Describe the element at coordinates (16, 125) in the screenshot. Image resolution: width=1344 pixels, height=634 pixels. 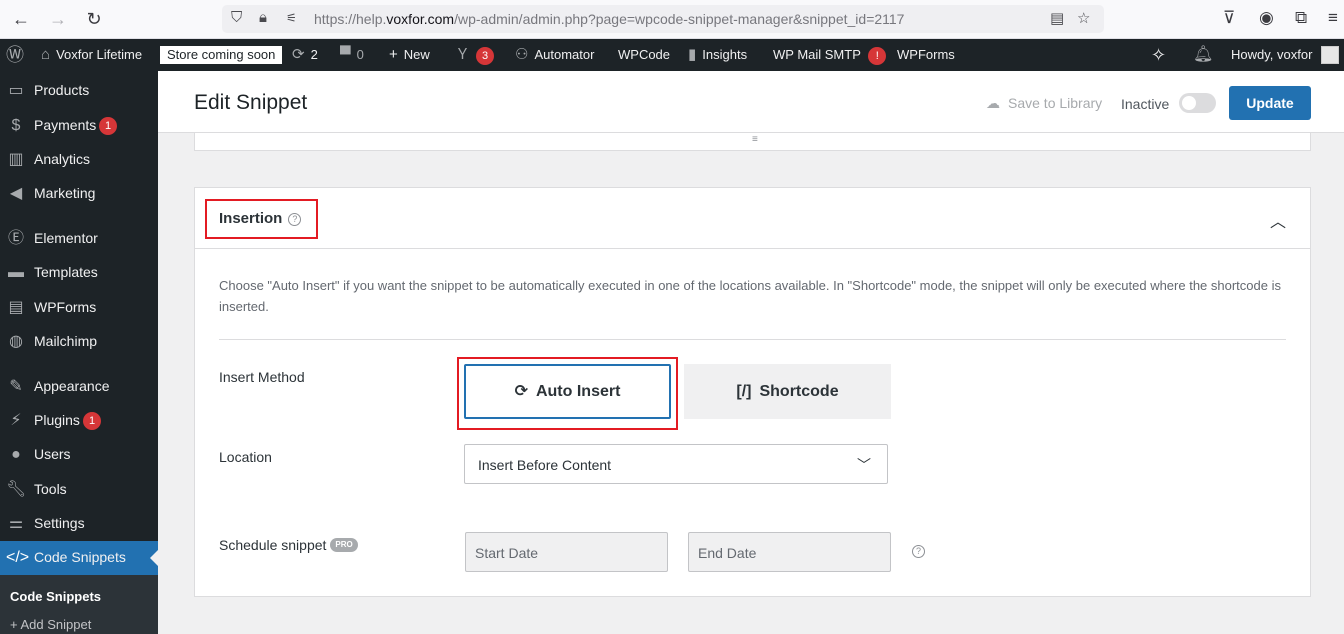
I see `dollar-icon: $` at that location.